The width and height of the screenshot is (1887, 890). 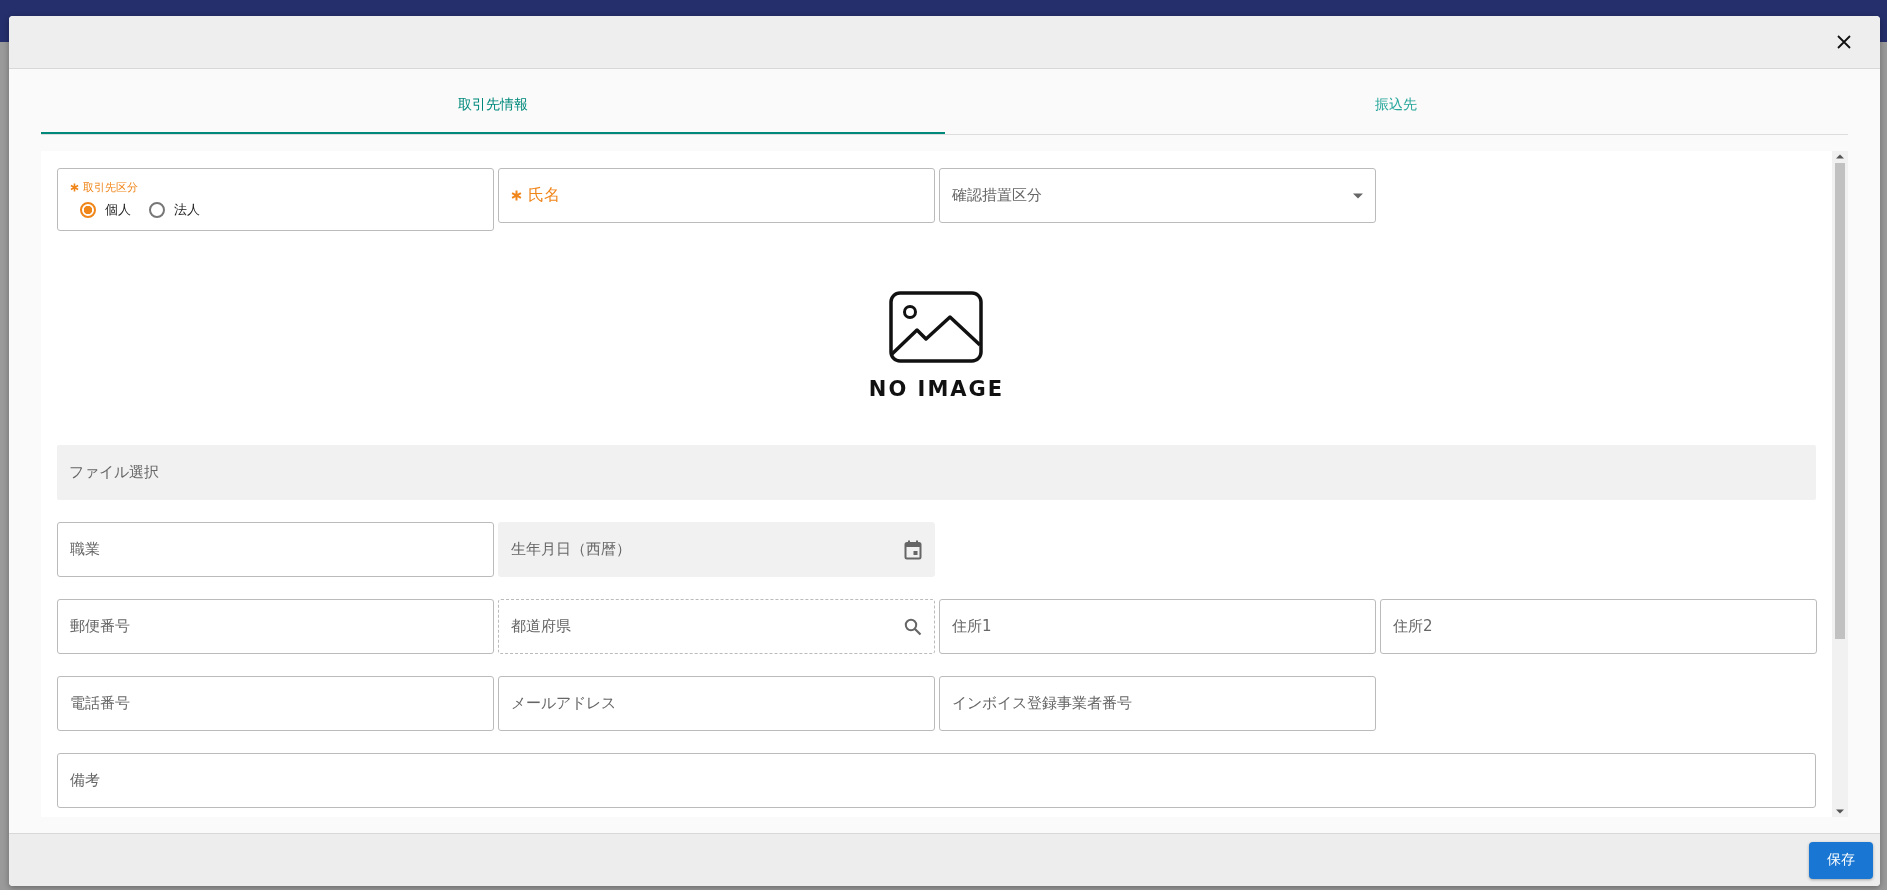 I want to click on radio-option: 法人, so click(x=174, y=210).